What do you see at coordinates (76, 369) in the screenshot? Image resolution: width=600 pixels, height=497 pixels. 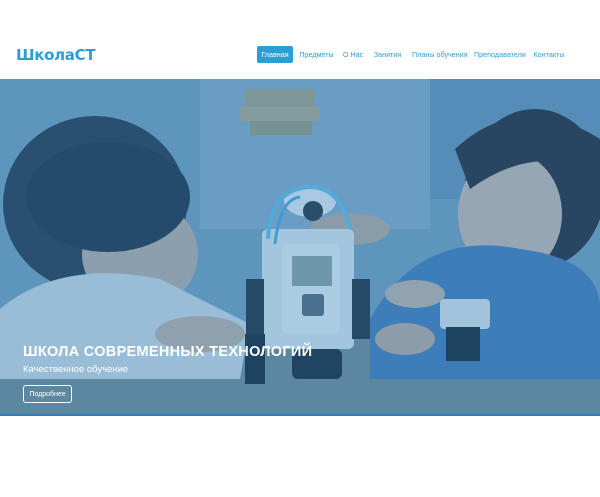 I see `hero-subtitle: Качественное обучение` at bounding box center [76, 369].